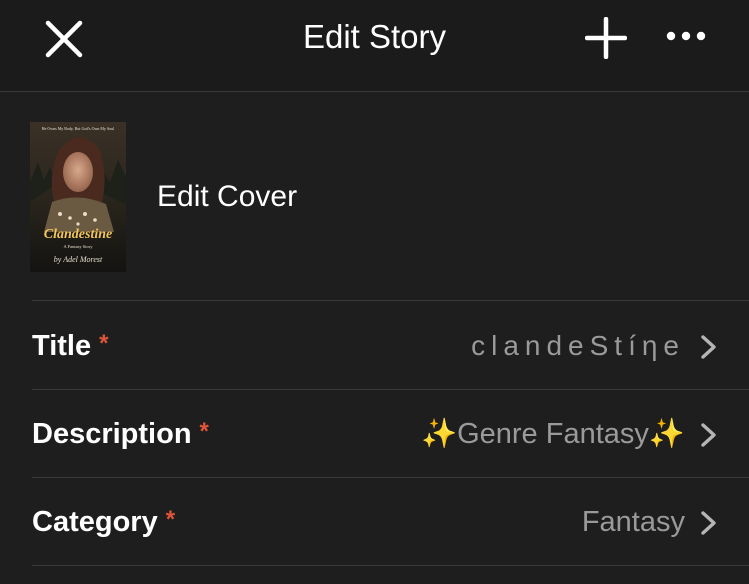 This screenshot has width=749, height=584. Describe the element at coordinates (633, 522) in the screenshot. I see `category-value: Fantasy` at that location.